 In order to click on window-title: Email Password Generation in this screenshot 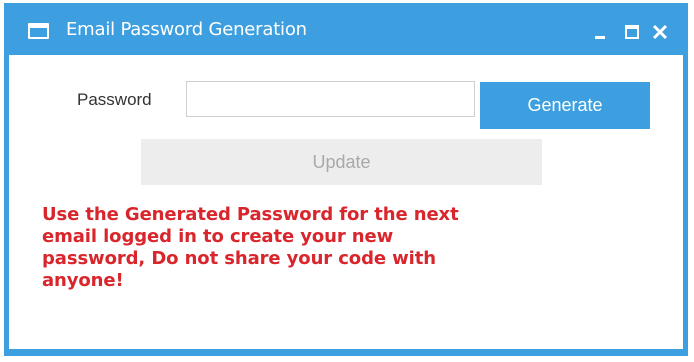, I will do `click(186, 29)`.